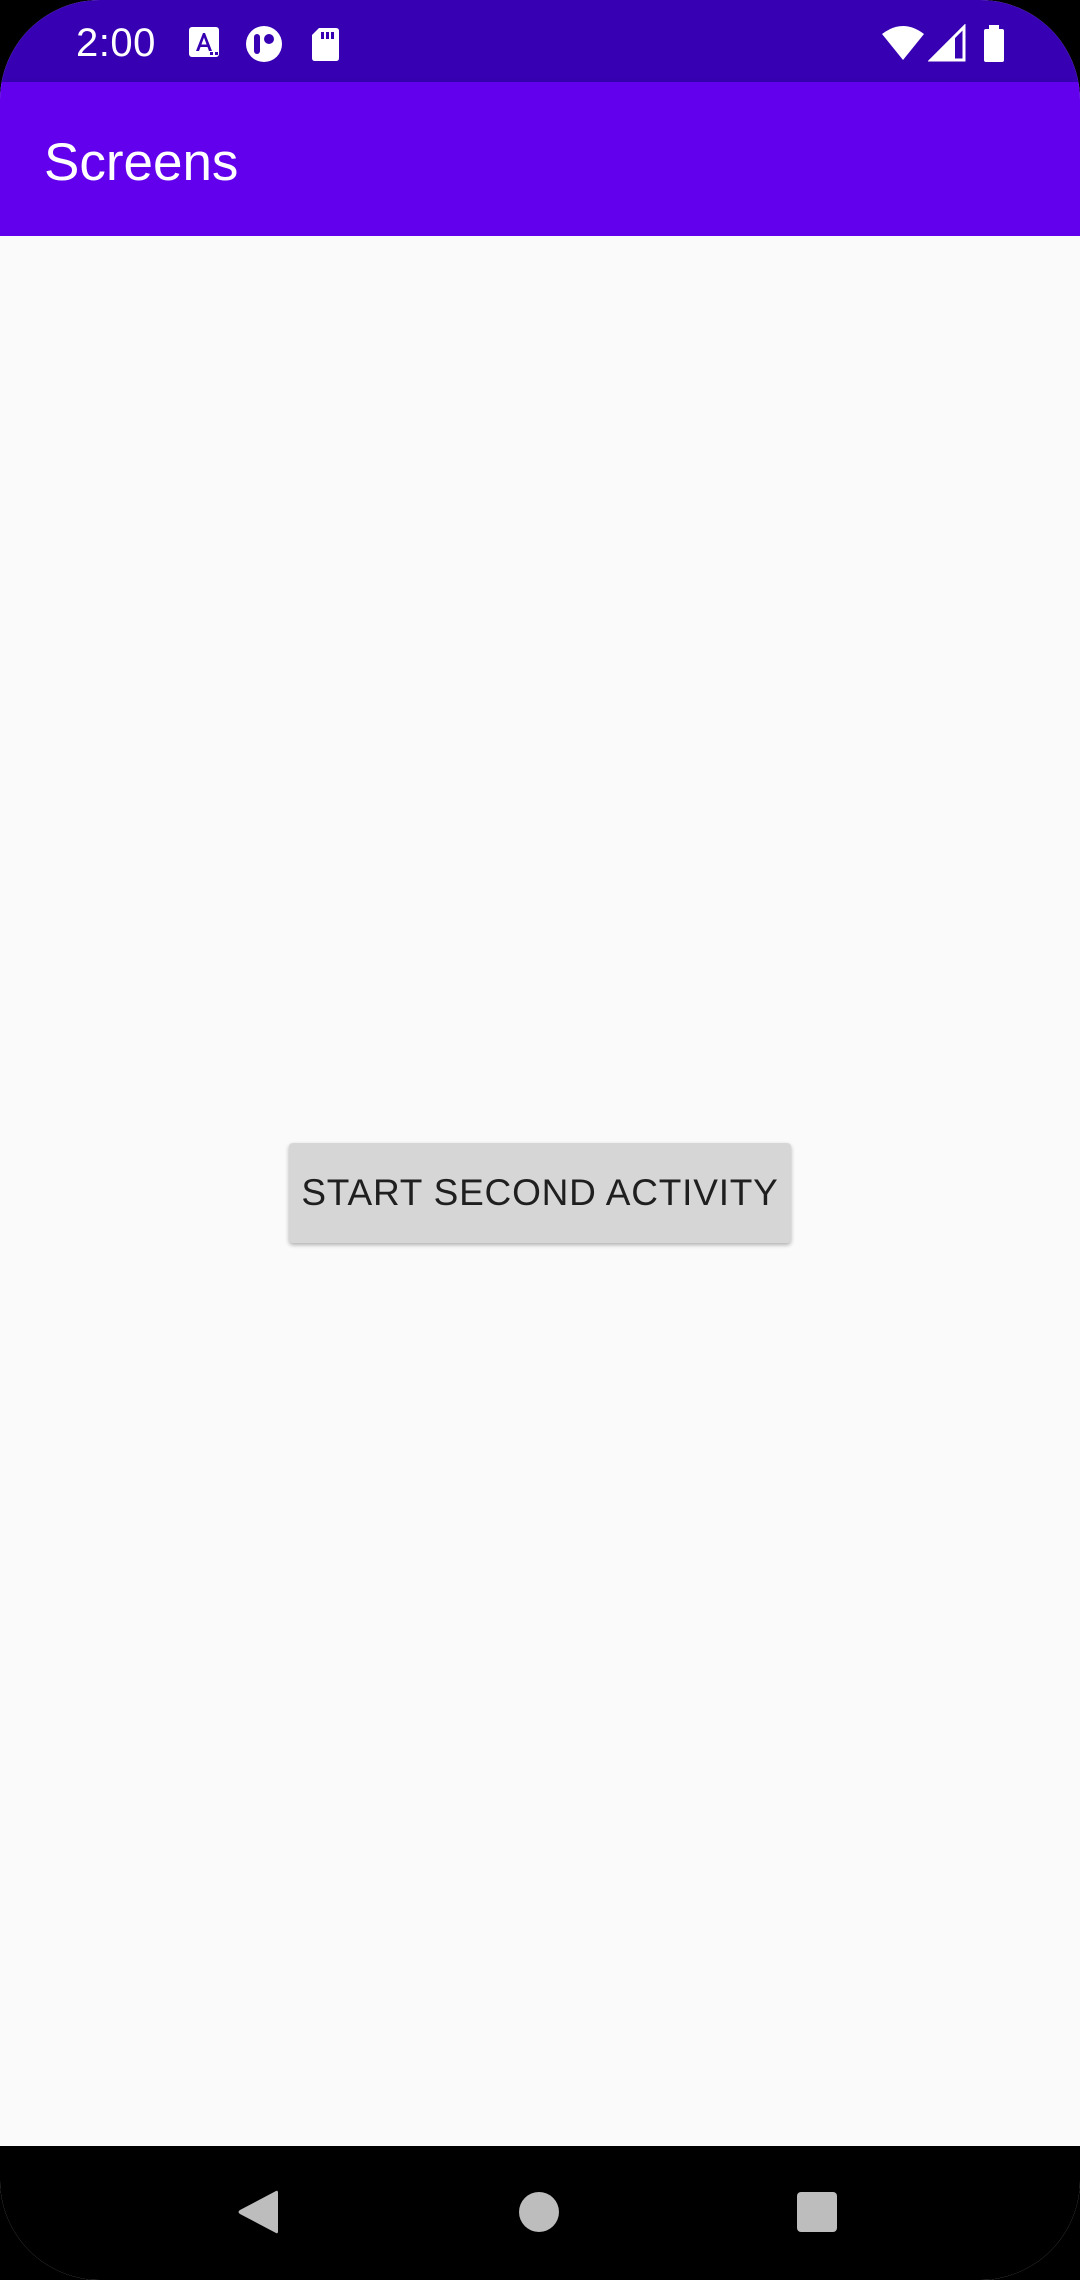 The width and height of the screenshot is (1080, 2280). What do you see at coordinates (540, 41) in the screenshot?
I see `status-bar: 2:00` at bounding box center [540, 41].